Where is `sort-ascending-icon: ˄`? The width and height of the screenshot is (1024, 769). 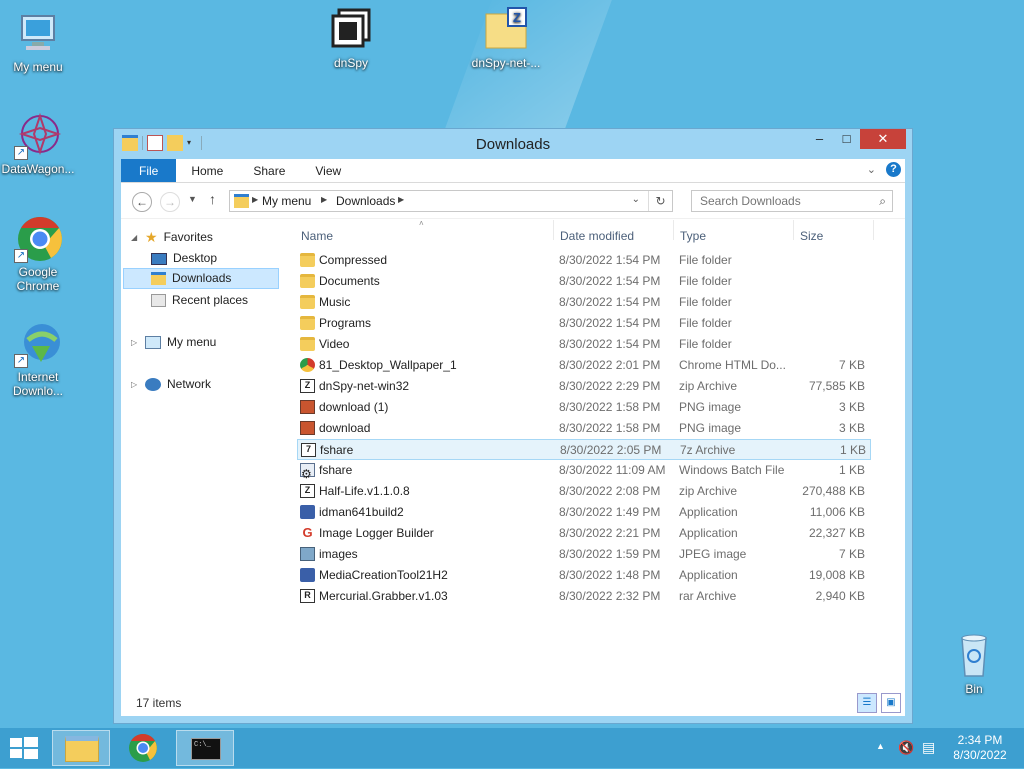
sort-ascending-icon: ˄ is located at coordinates (421, 223).